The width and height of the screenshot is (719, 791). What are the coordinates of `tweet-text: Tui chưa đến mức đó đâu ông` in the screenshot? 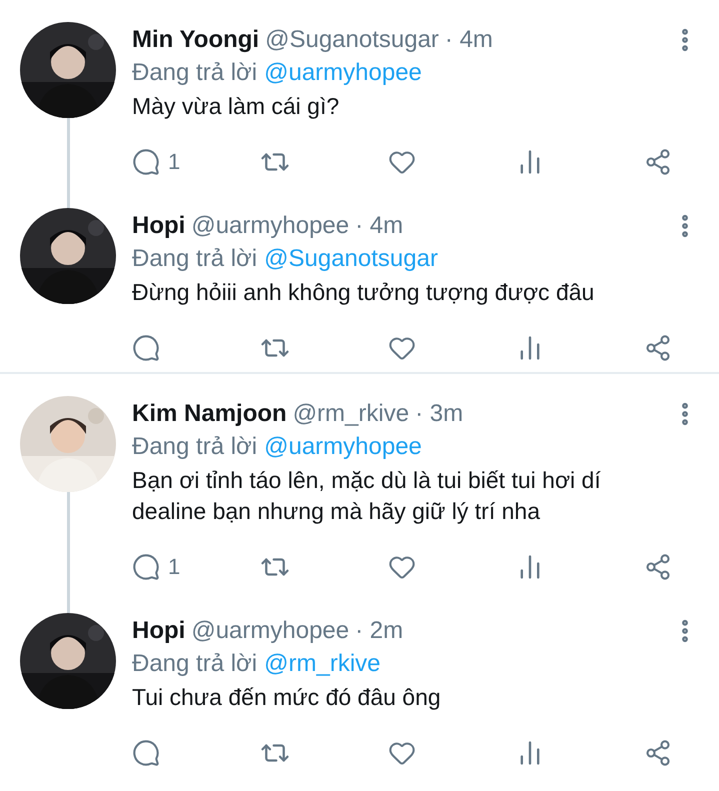 It's located at (287, 697).